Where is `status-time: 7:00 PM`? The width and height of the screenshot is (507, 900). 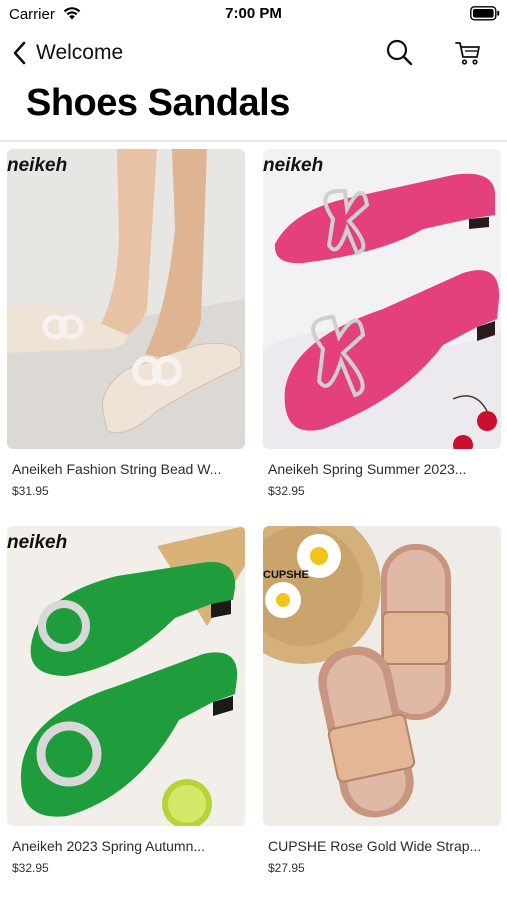
status-time: 7:00 PM is located at coordinates (253, 13).